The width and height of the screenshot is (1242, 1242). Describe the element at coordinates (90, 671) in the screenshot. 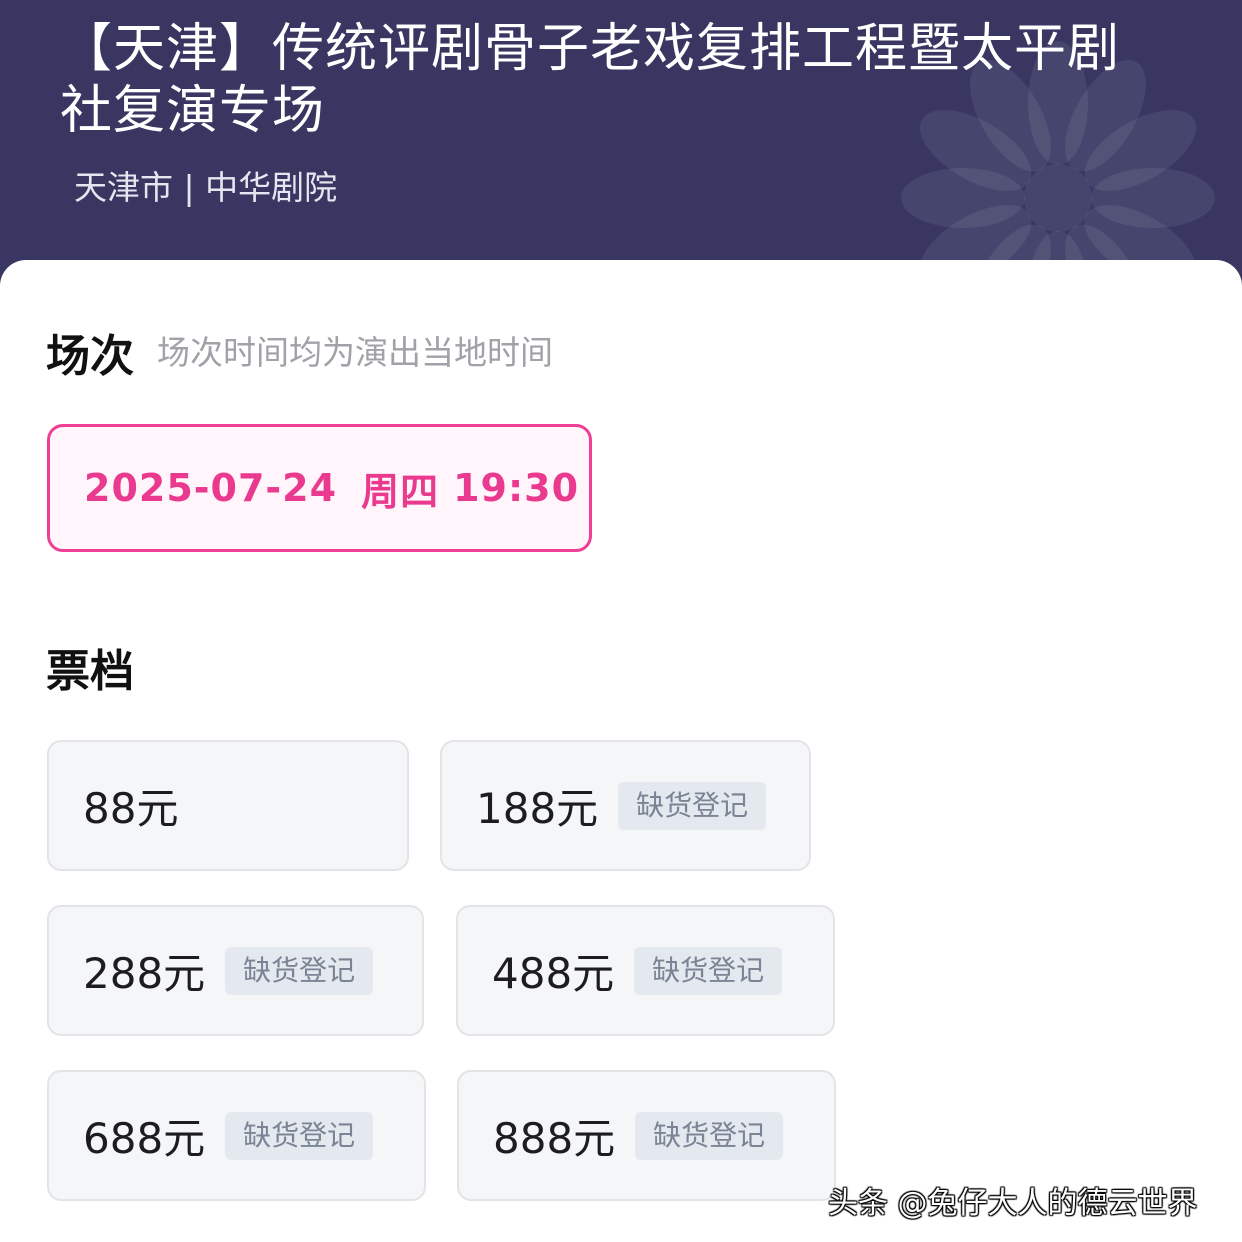

I see `tickets-heading: 票档` at that location.